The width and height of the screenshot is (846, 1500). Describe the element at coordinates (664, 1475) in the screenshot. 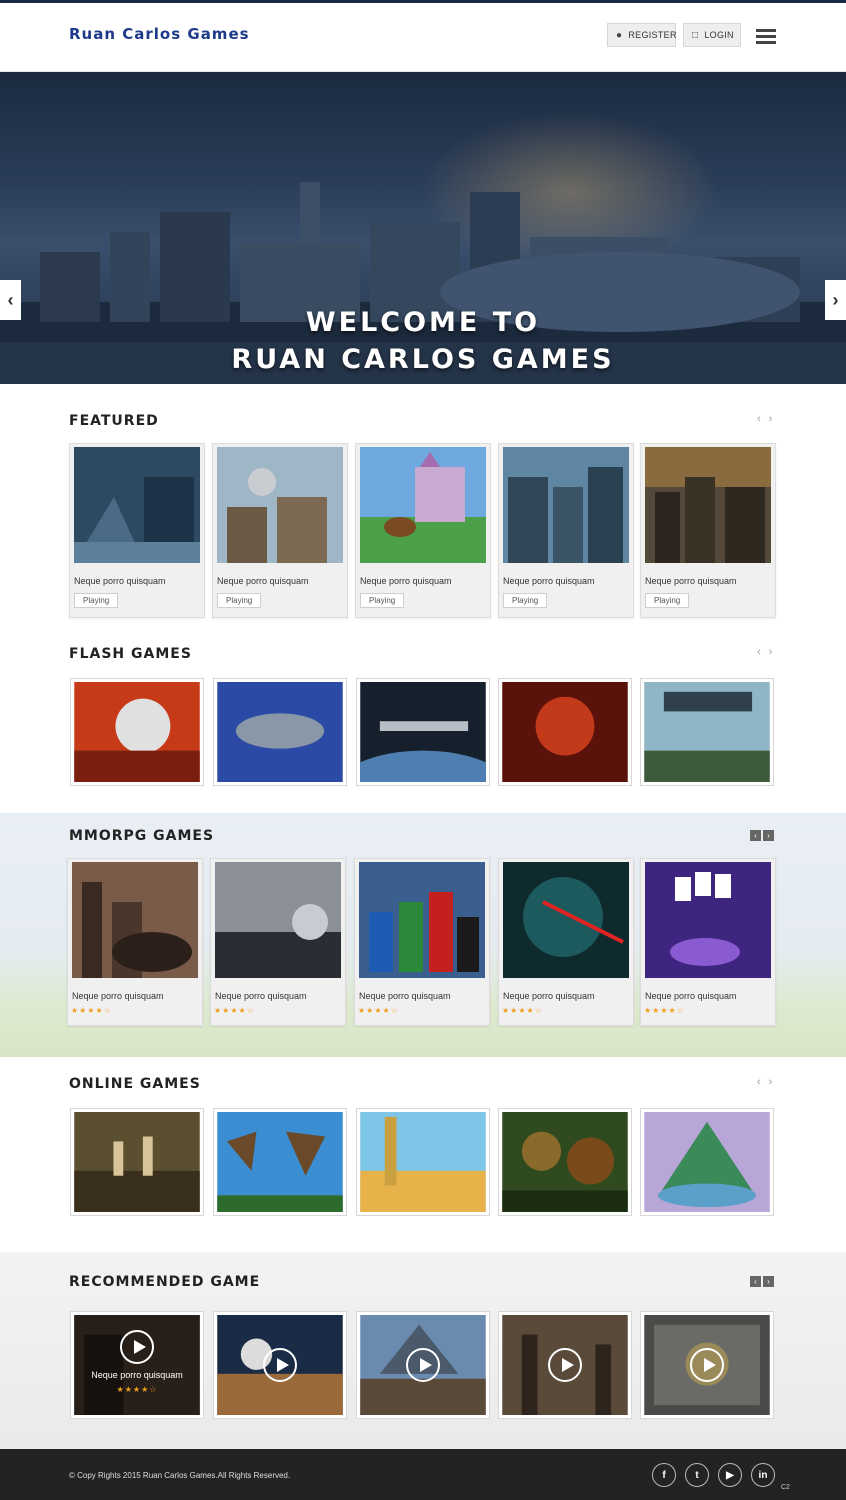

I see `facebook-icon: f` at that location.